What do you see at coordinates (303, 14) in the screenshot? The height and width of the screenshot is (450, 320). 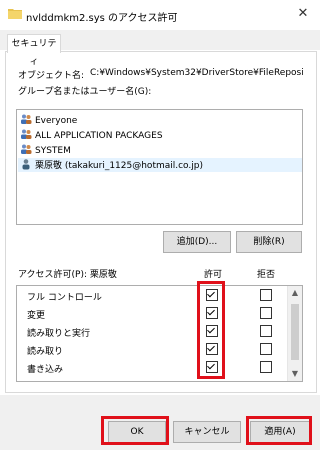 I see `close-icon: ✕` at bounding box center [303, 14].